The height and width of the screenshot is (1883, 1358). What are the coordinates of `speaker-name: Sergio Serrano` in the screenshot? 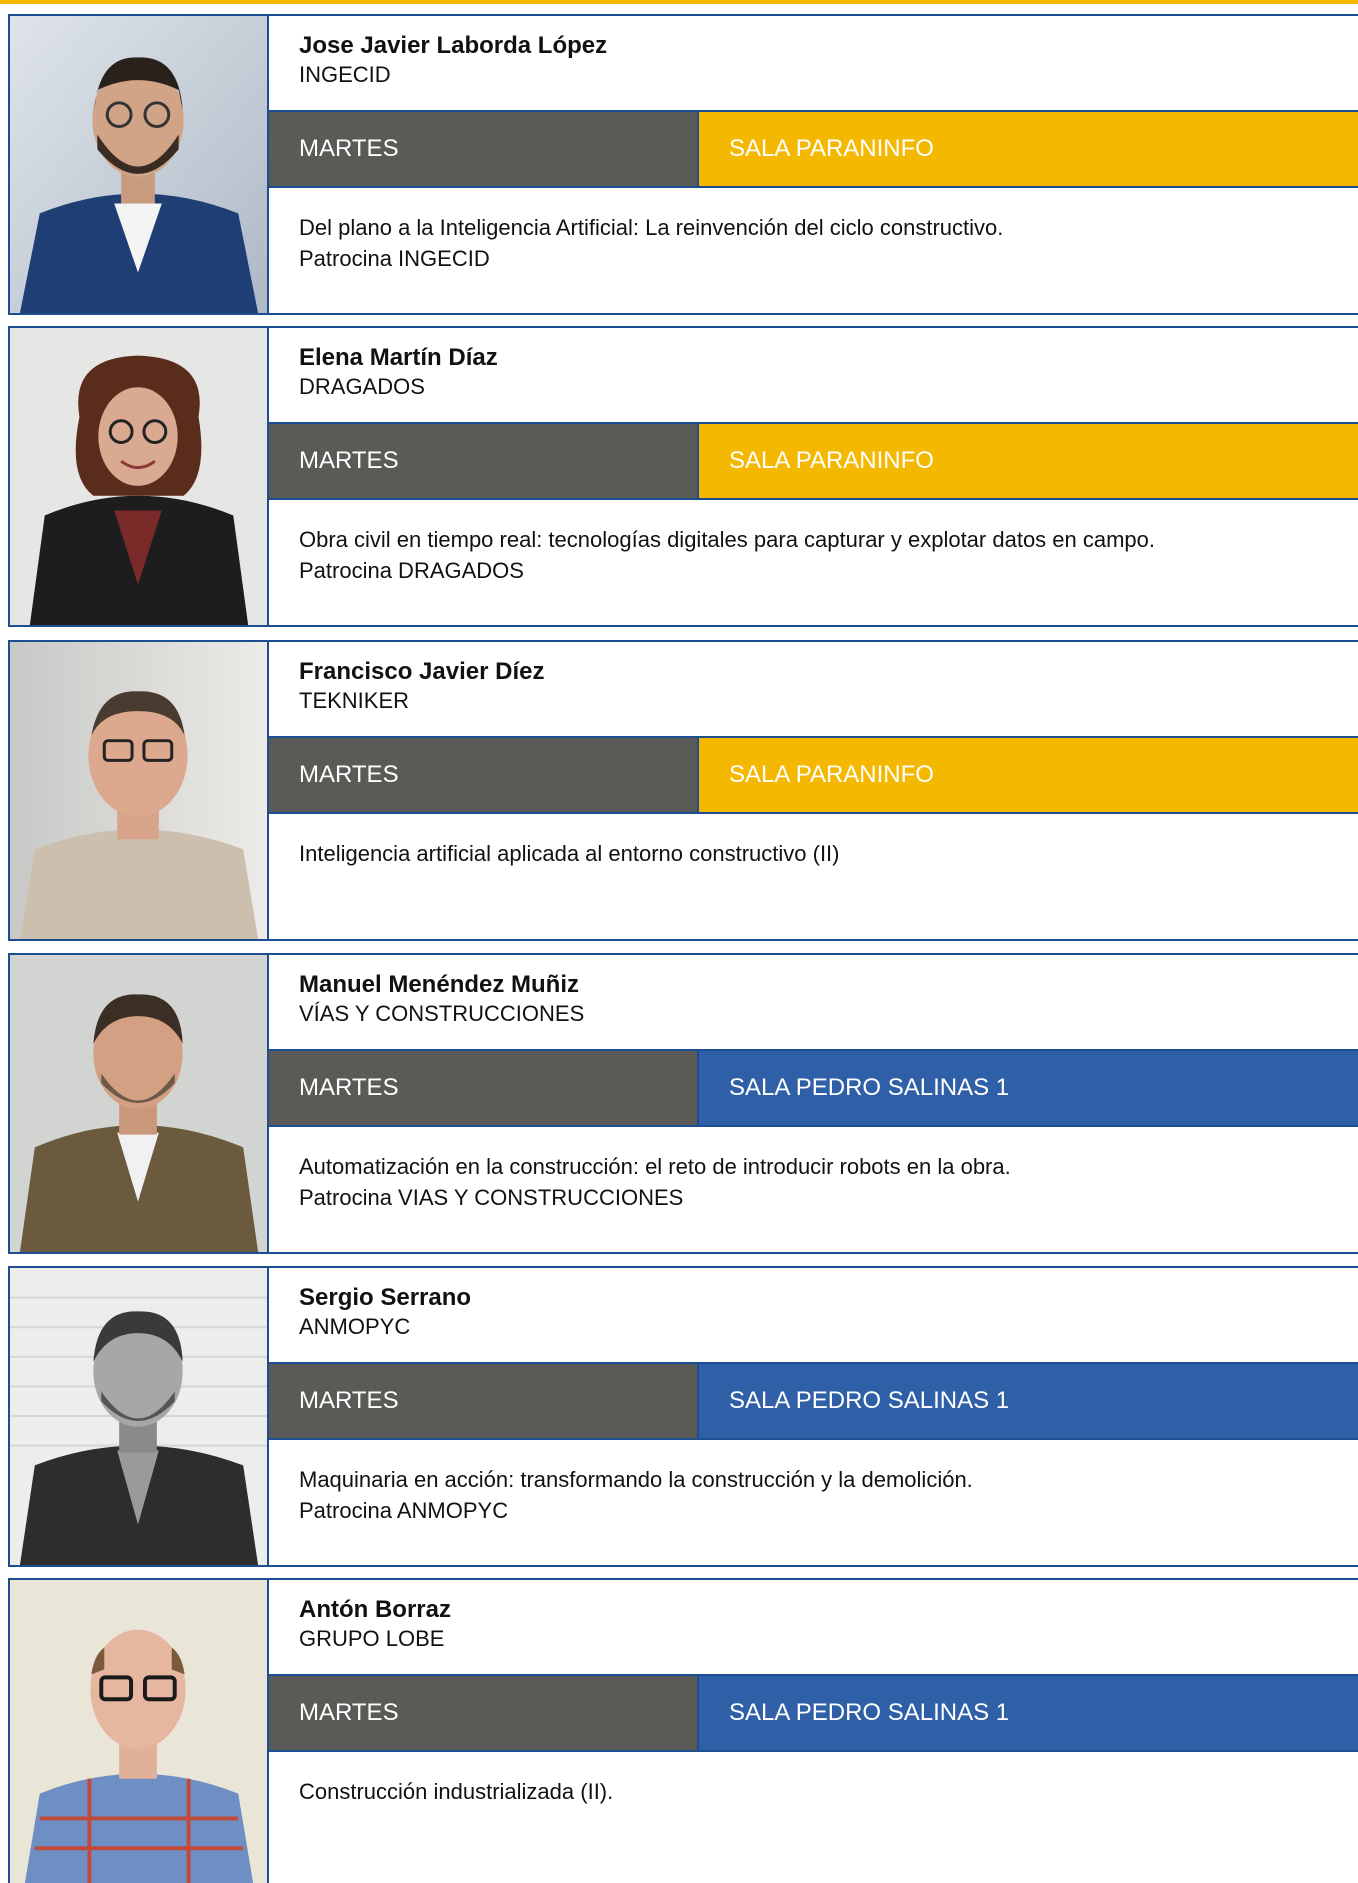 It's located at (385, 1297).